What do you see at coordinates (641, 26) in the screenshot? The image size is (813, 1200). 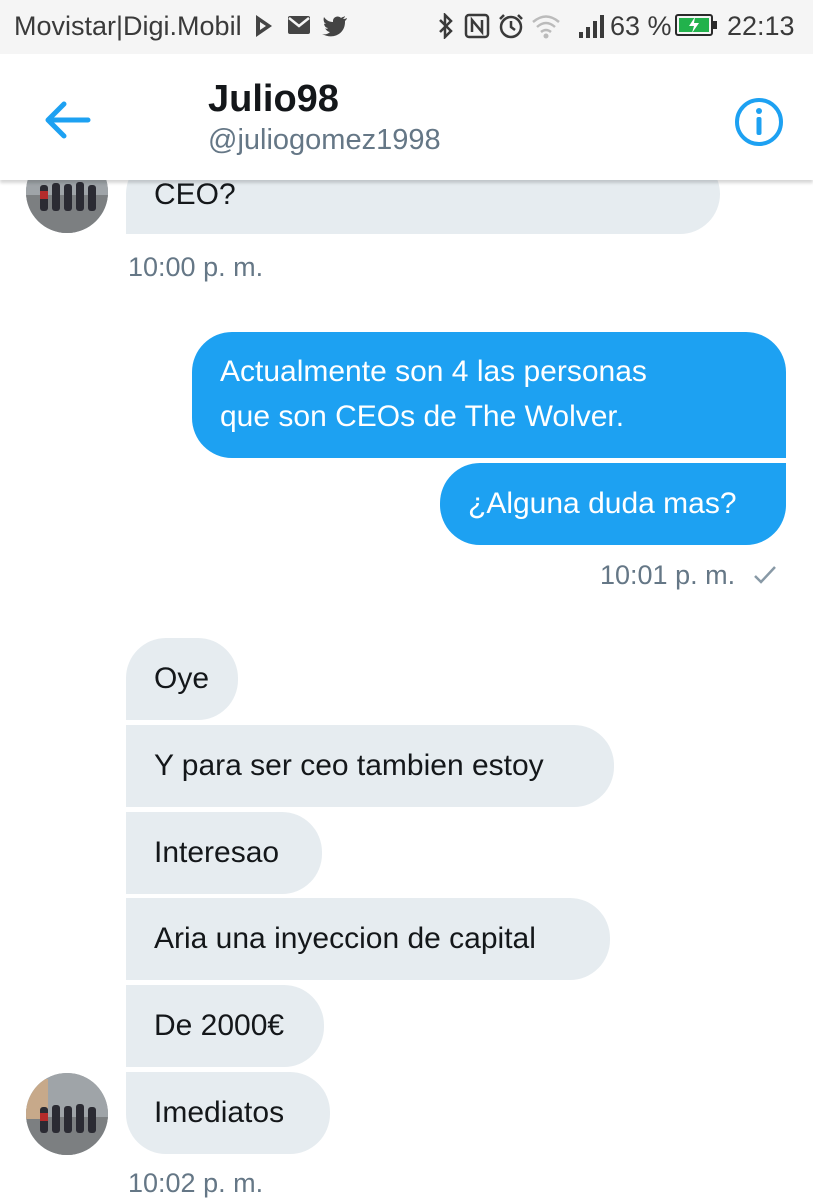 I see `battery-percent: 63 %` at bounding box center [641, 26].